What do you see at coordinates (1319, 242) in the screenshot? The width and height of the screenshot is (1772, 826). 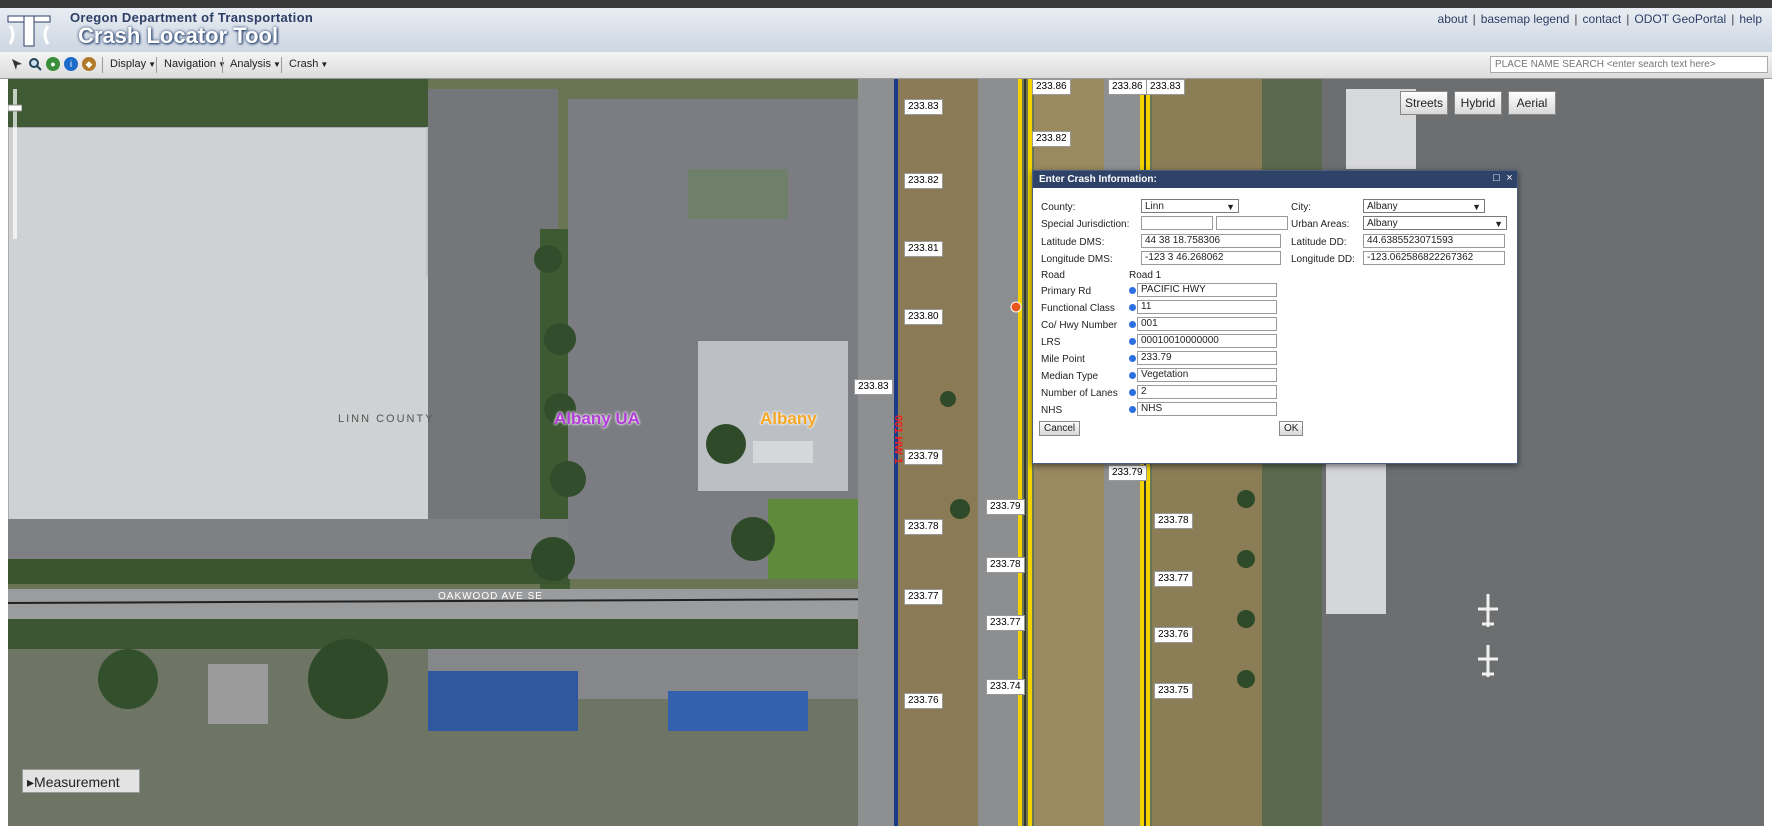 I see `latitude-dd-label: Latitude DD:` at bounding box center [1319, 242].